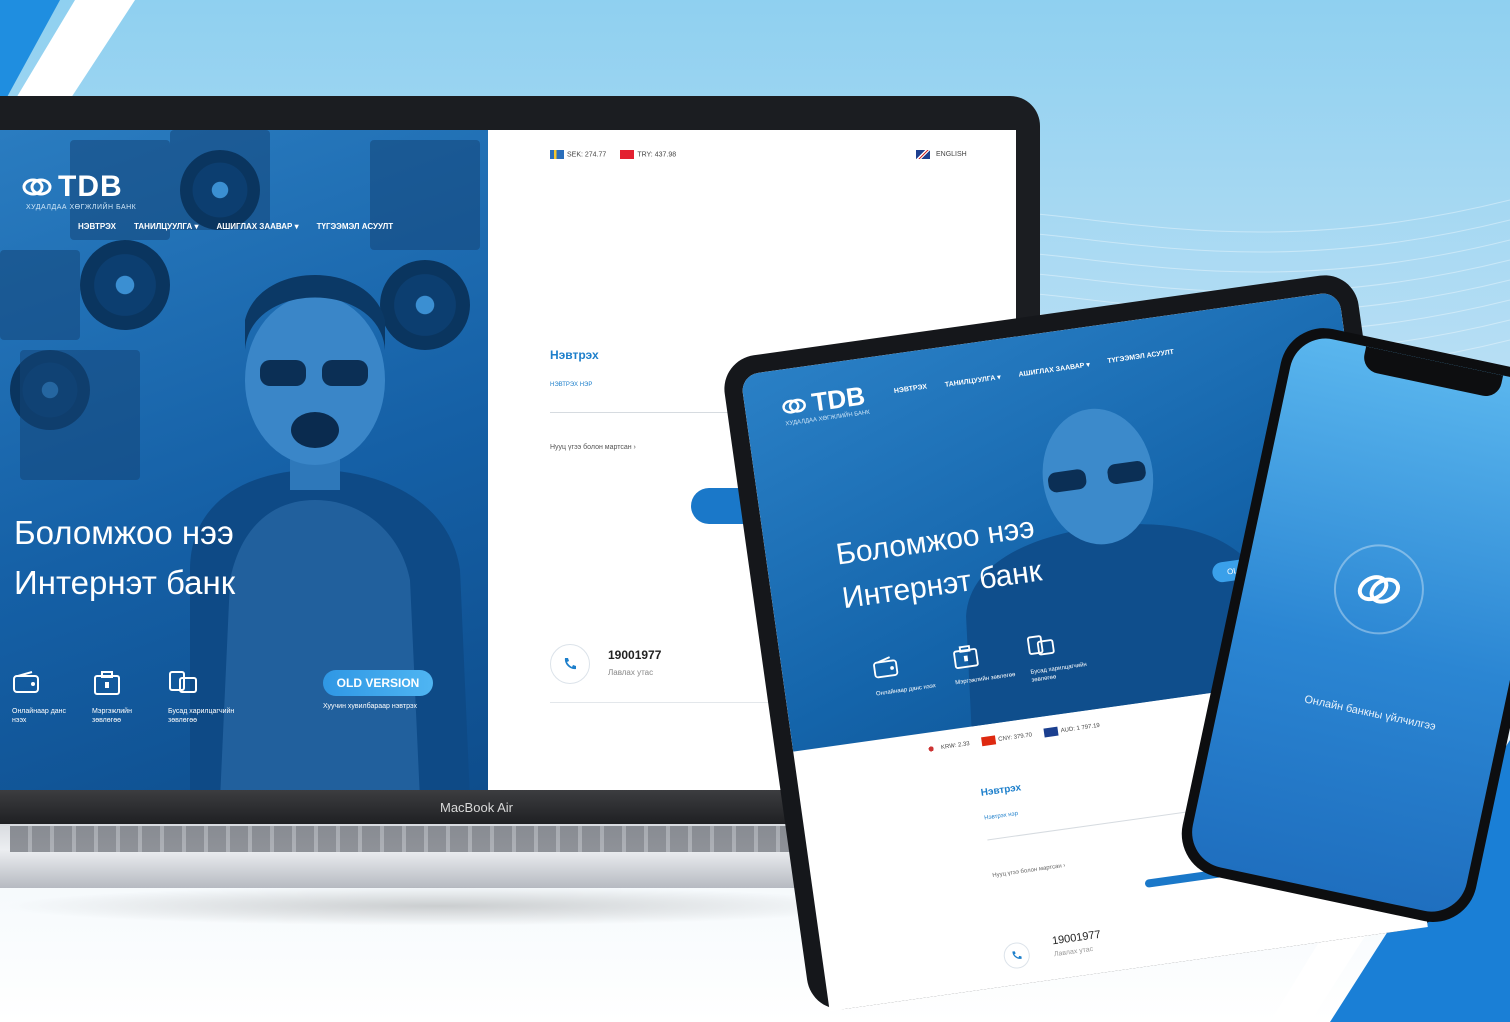 The width and height of the screenshot is (1510, 1022). I want to click on china-flag-icon, so click(988, 741).